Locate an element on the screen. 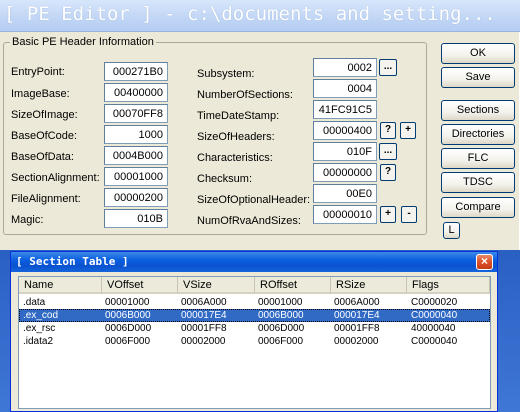 The image size is (520, 412). label-sizeofheaders: SizeOfHeaders: is located at coordinates (236, 137).